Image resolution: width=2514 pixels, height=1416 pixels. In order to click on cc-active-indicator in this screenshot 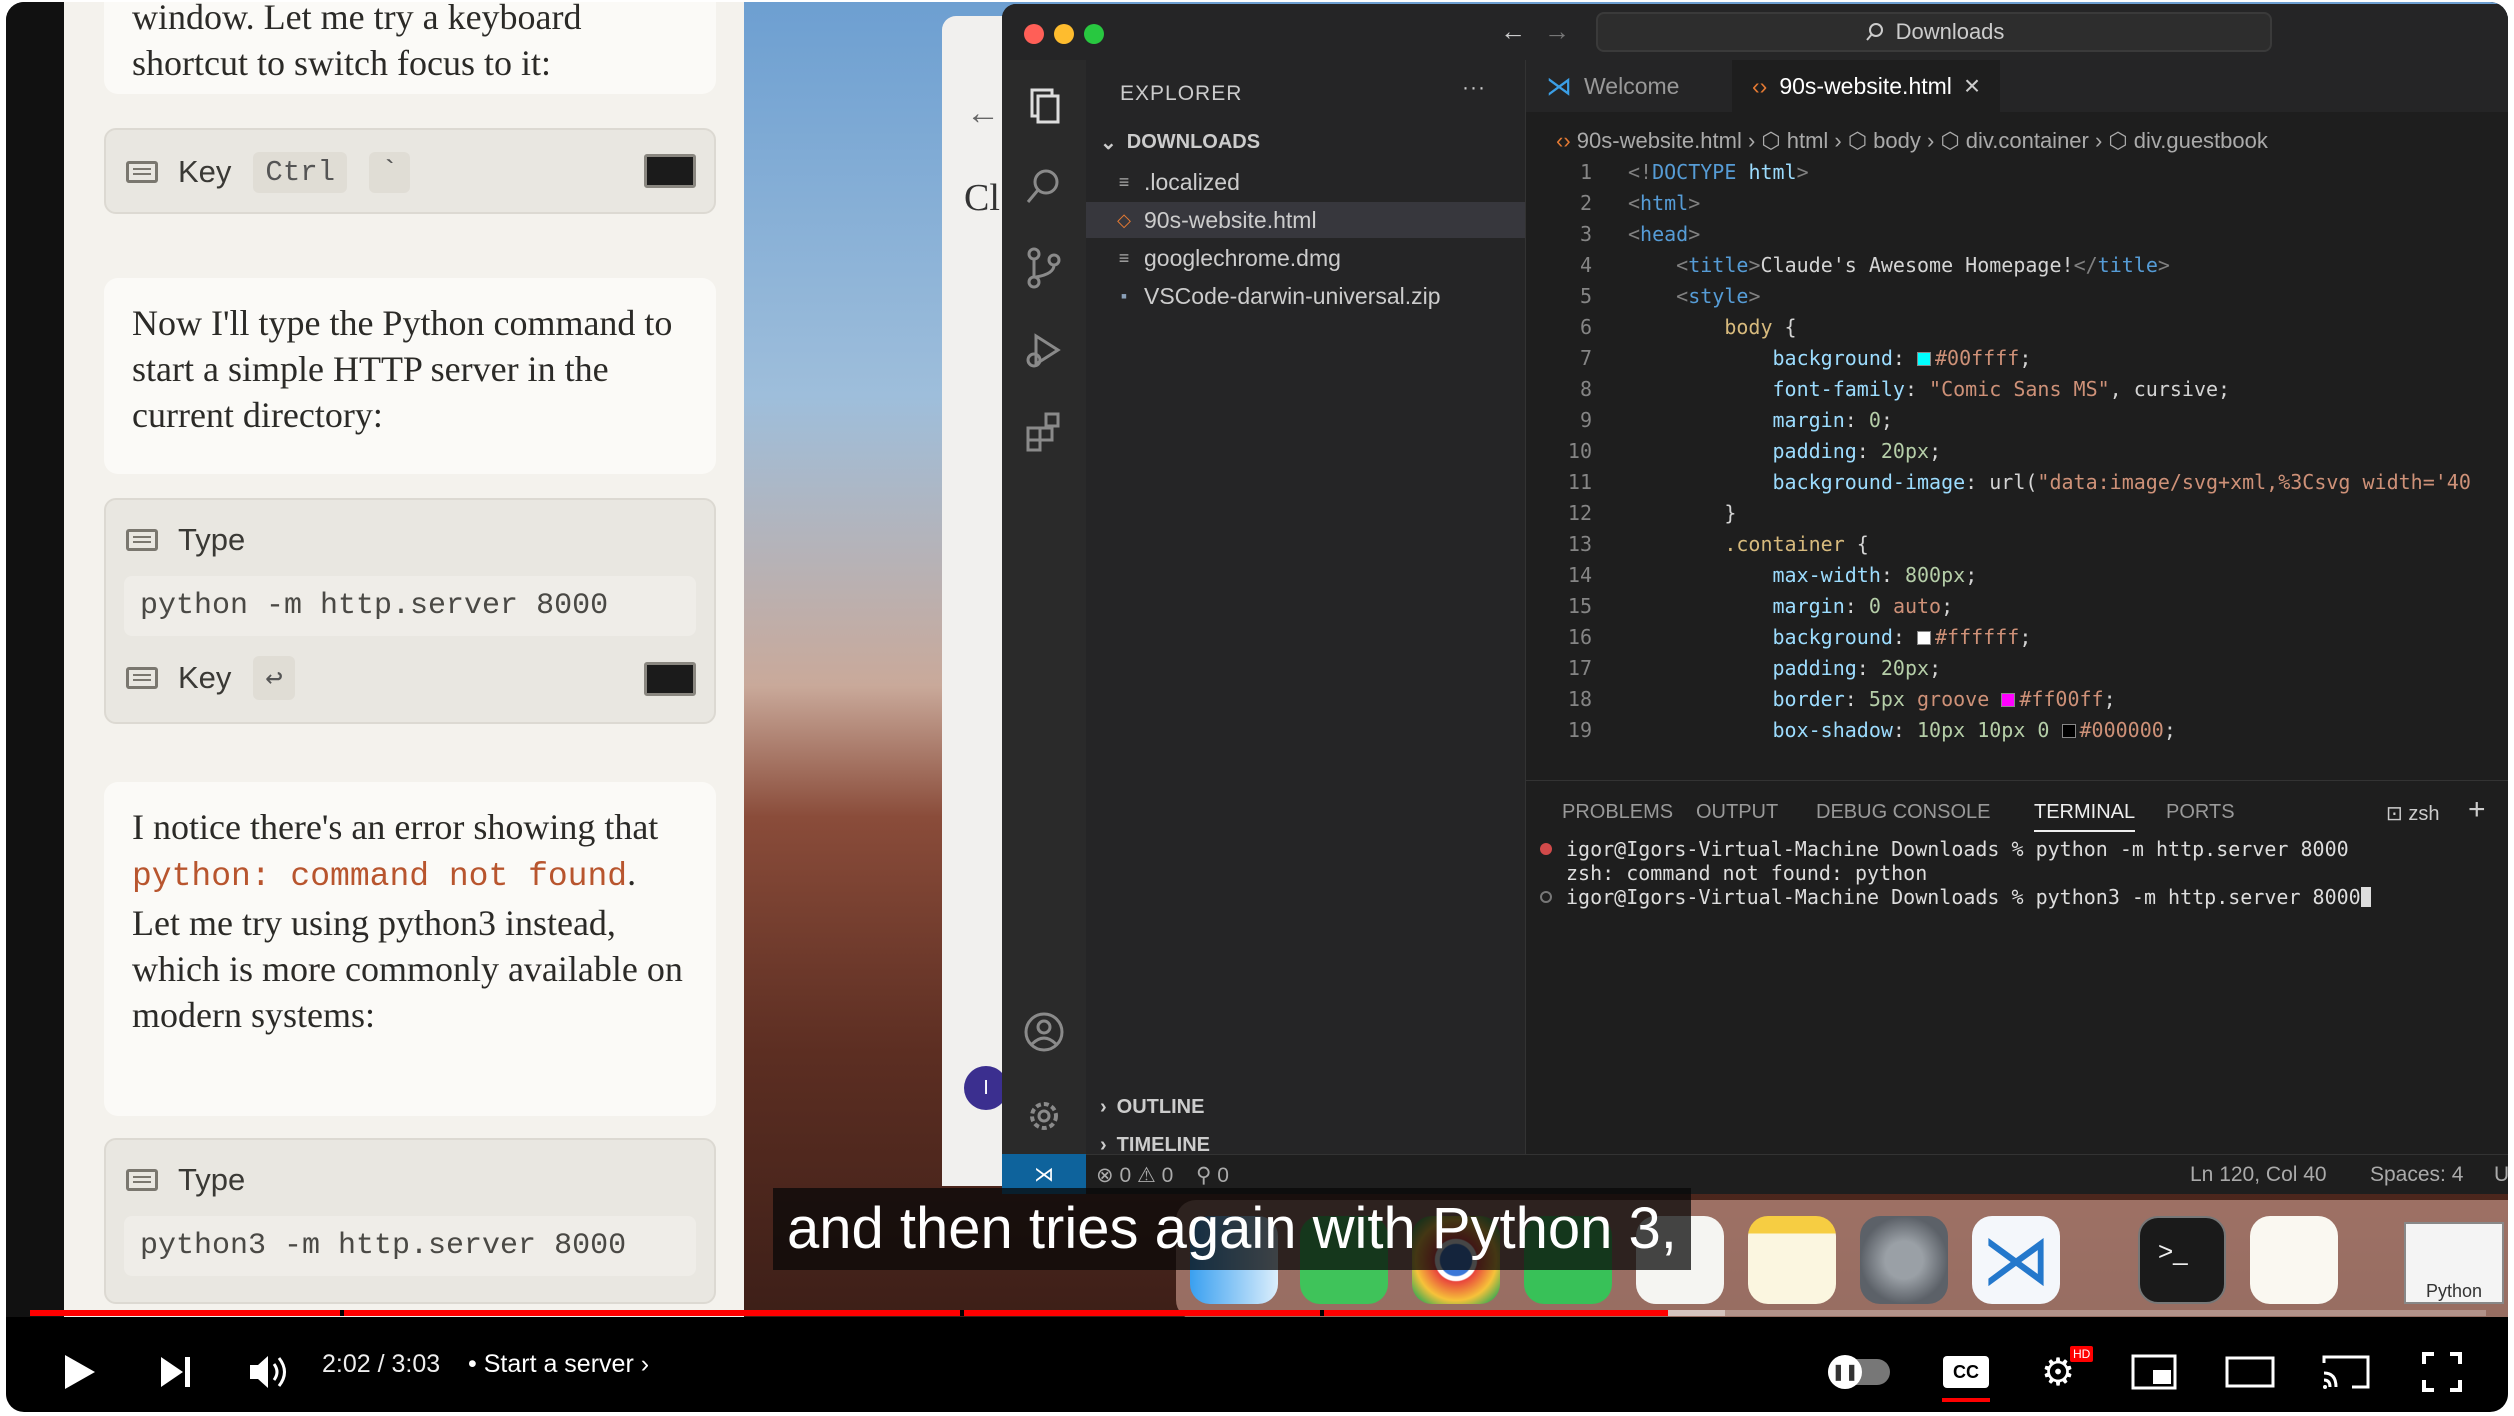, I will do `click(1966, 1400)`.